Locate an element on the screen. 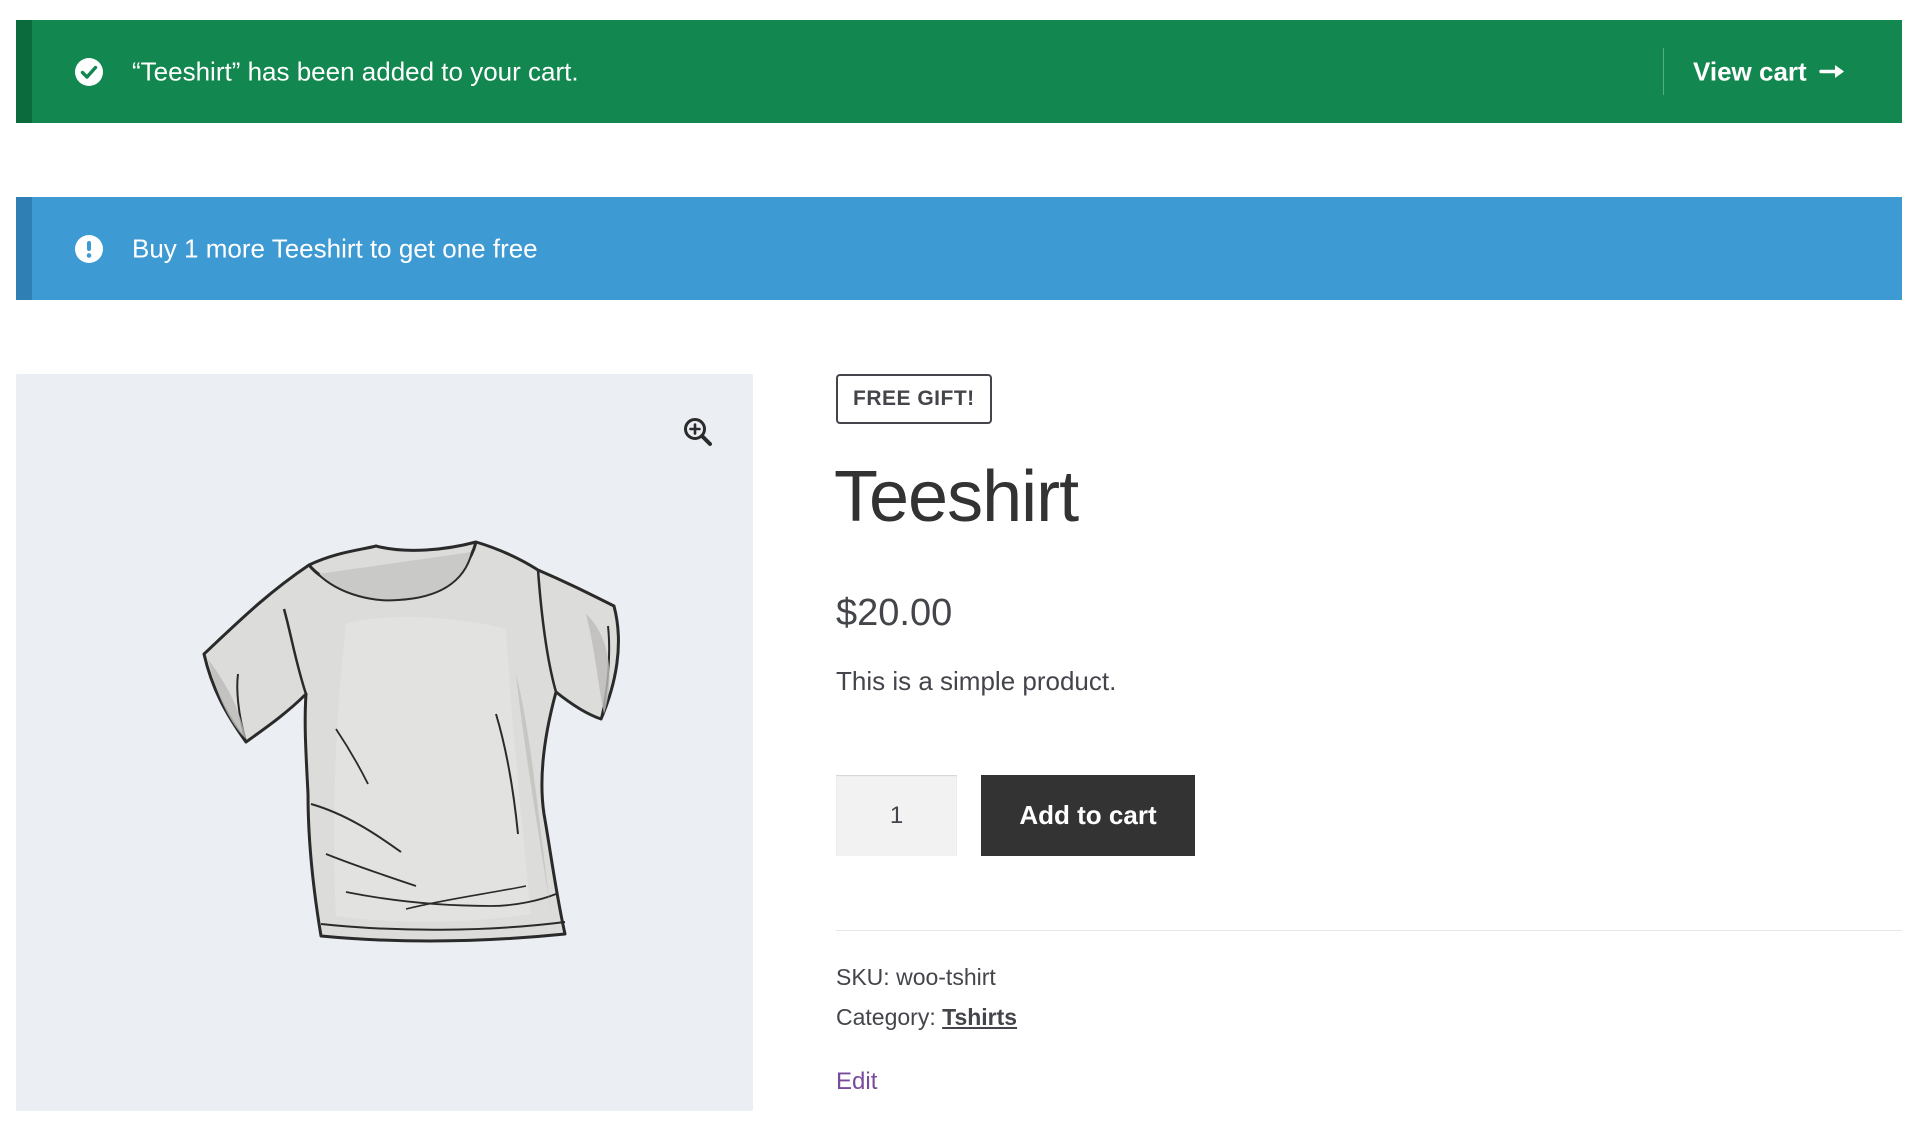 The height and width of the screenshot is (1134, 1920). tshirt-image is located at coordinates (411, 741).